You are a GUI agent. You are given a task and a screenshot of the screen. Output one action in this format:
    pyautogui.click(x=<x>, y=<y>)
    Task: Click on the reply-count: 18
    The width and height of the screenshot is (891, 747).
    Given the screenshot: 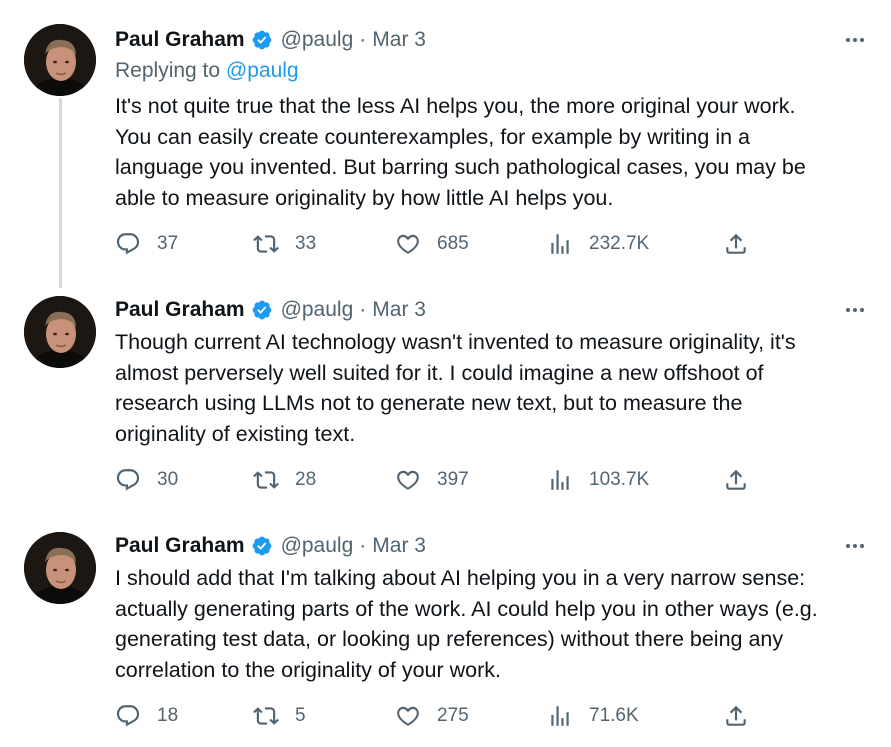 What is the action you would take?
    pyautogui.click(x=168, y=715)
    